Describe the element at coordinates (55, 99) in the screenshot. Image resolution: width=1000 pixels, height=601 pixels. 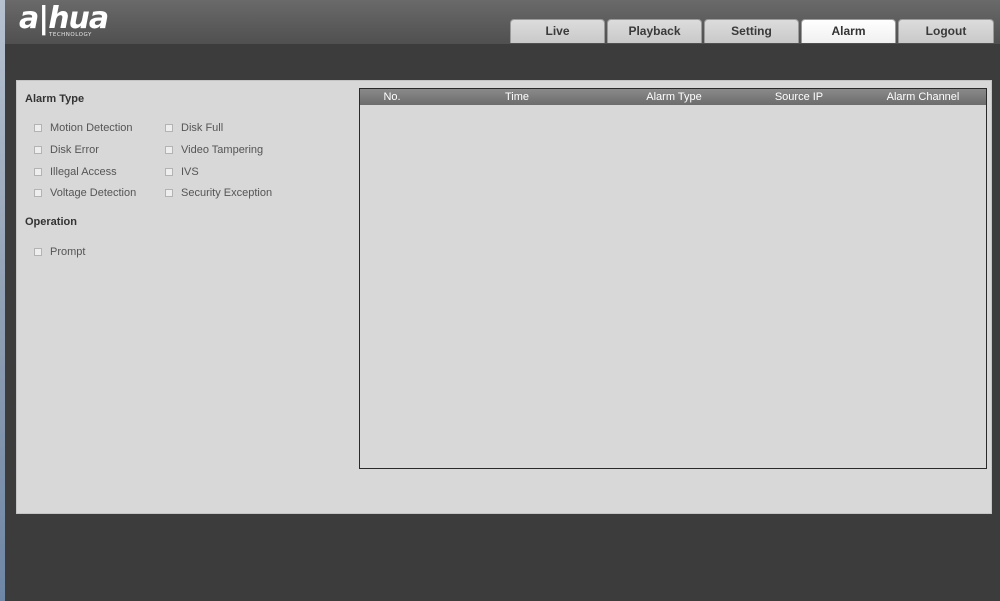
I see `alarm-type-title: Alarm Type` at that location.